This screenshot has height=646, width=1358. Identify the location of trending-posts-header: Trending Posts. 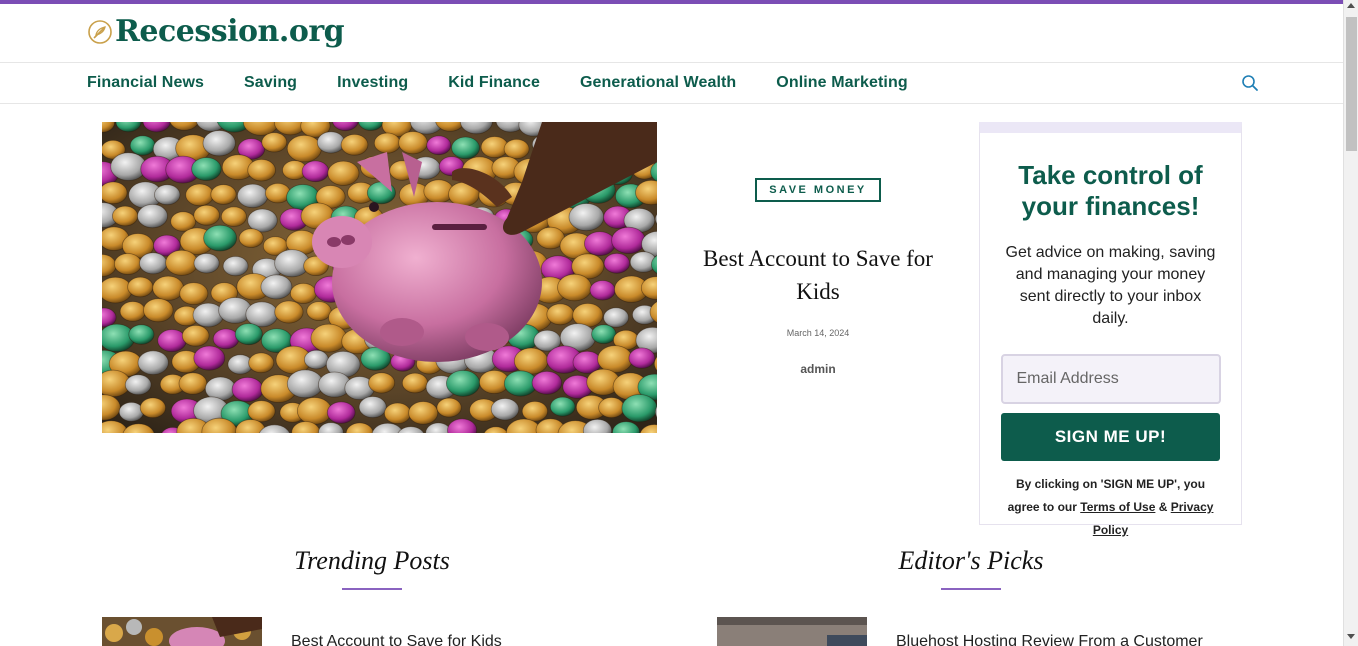
(372, 568).